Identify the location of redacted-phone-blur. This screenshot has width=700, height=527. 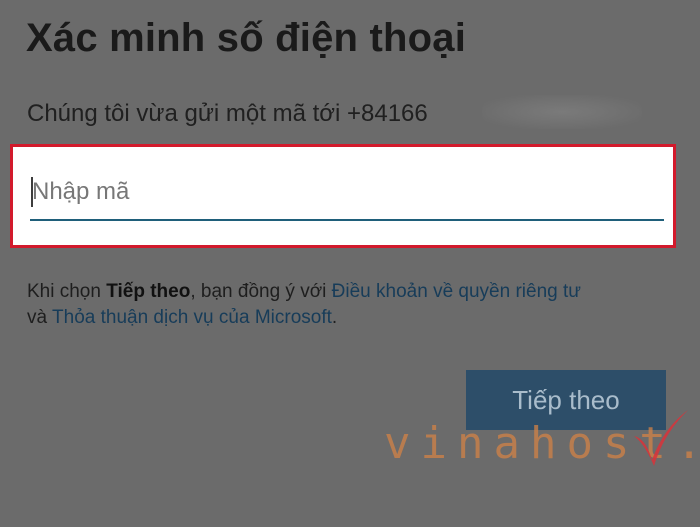
(562, 112).